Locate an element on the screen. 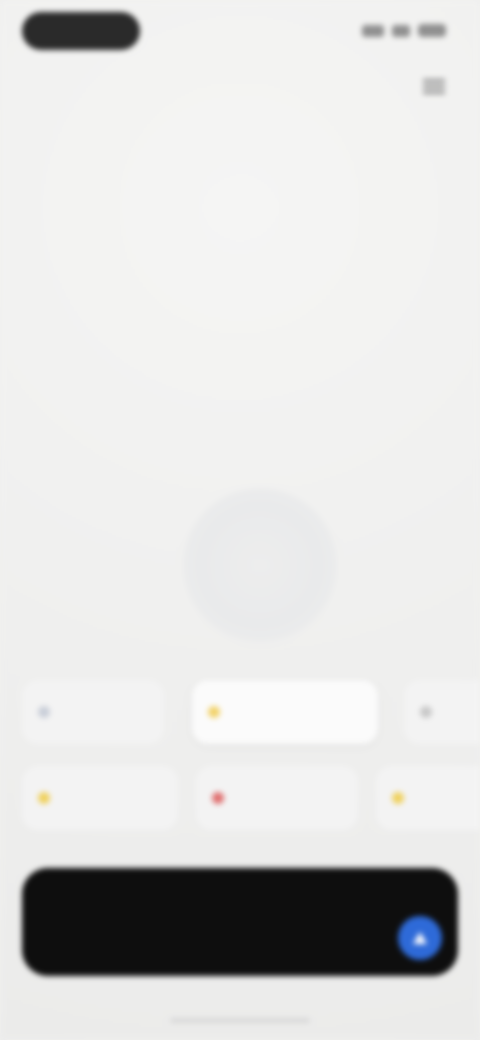 The image size is (480, 1040). home-indicator is located at coordinates (240, 1020).